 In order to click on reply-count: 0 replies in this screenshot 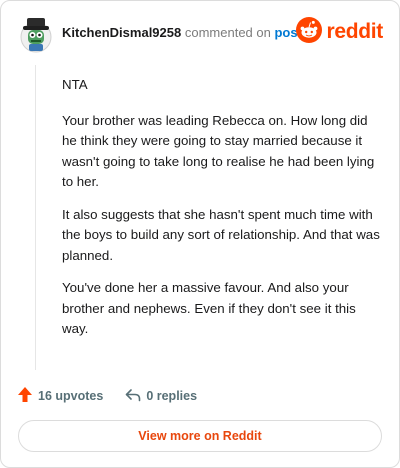, I will do `click(172, 396)`.